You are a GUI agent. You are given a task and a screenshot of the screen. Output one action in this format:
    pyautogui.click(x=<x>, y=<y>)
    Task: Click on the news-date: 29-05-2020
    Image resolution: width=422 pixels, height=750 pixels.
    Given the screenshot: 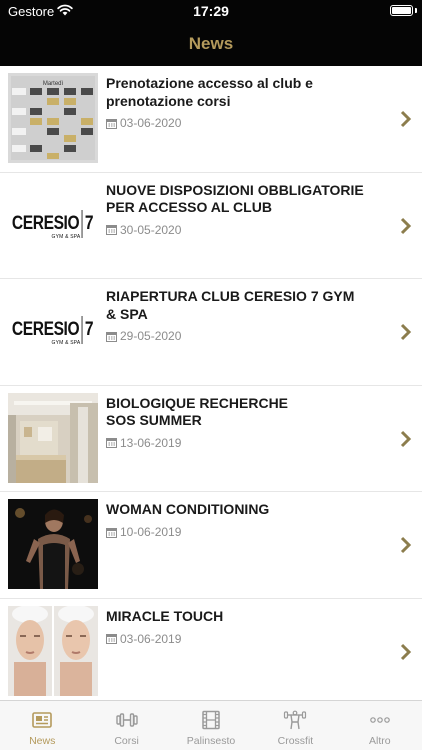 What is the action you would take?
    pyautogui.click(x=143, y=336)
    